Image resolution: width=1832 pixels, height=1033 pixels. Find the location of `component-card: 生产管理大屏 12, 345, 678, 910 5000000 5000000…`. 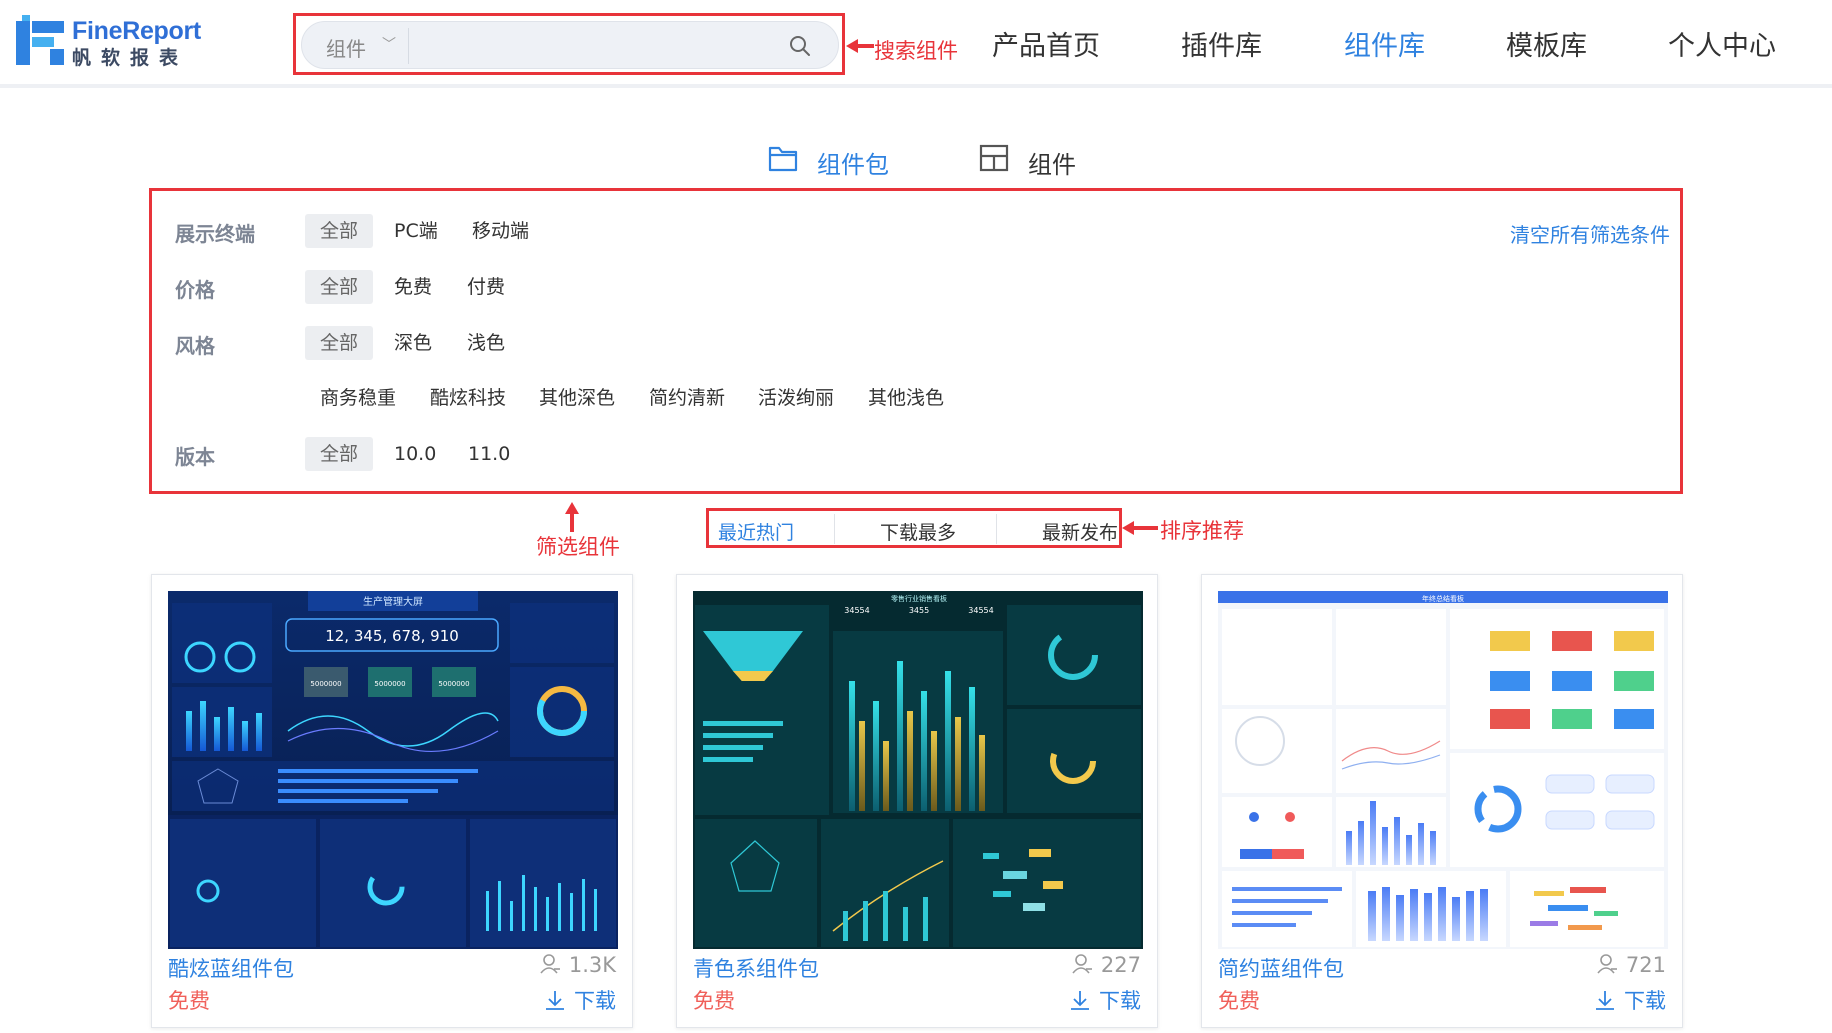

component-card: 生产管理大屏 12, 345, 678, 910 5000000 5000000… is located at coordinates (392, 801).